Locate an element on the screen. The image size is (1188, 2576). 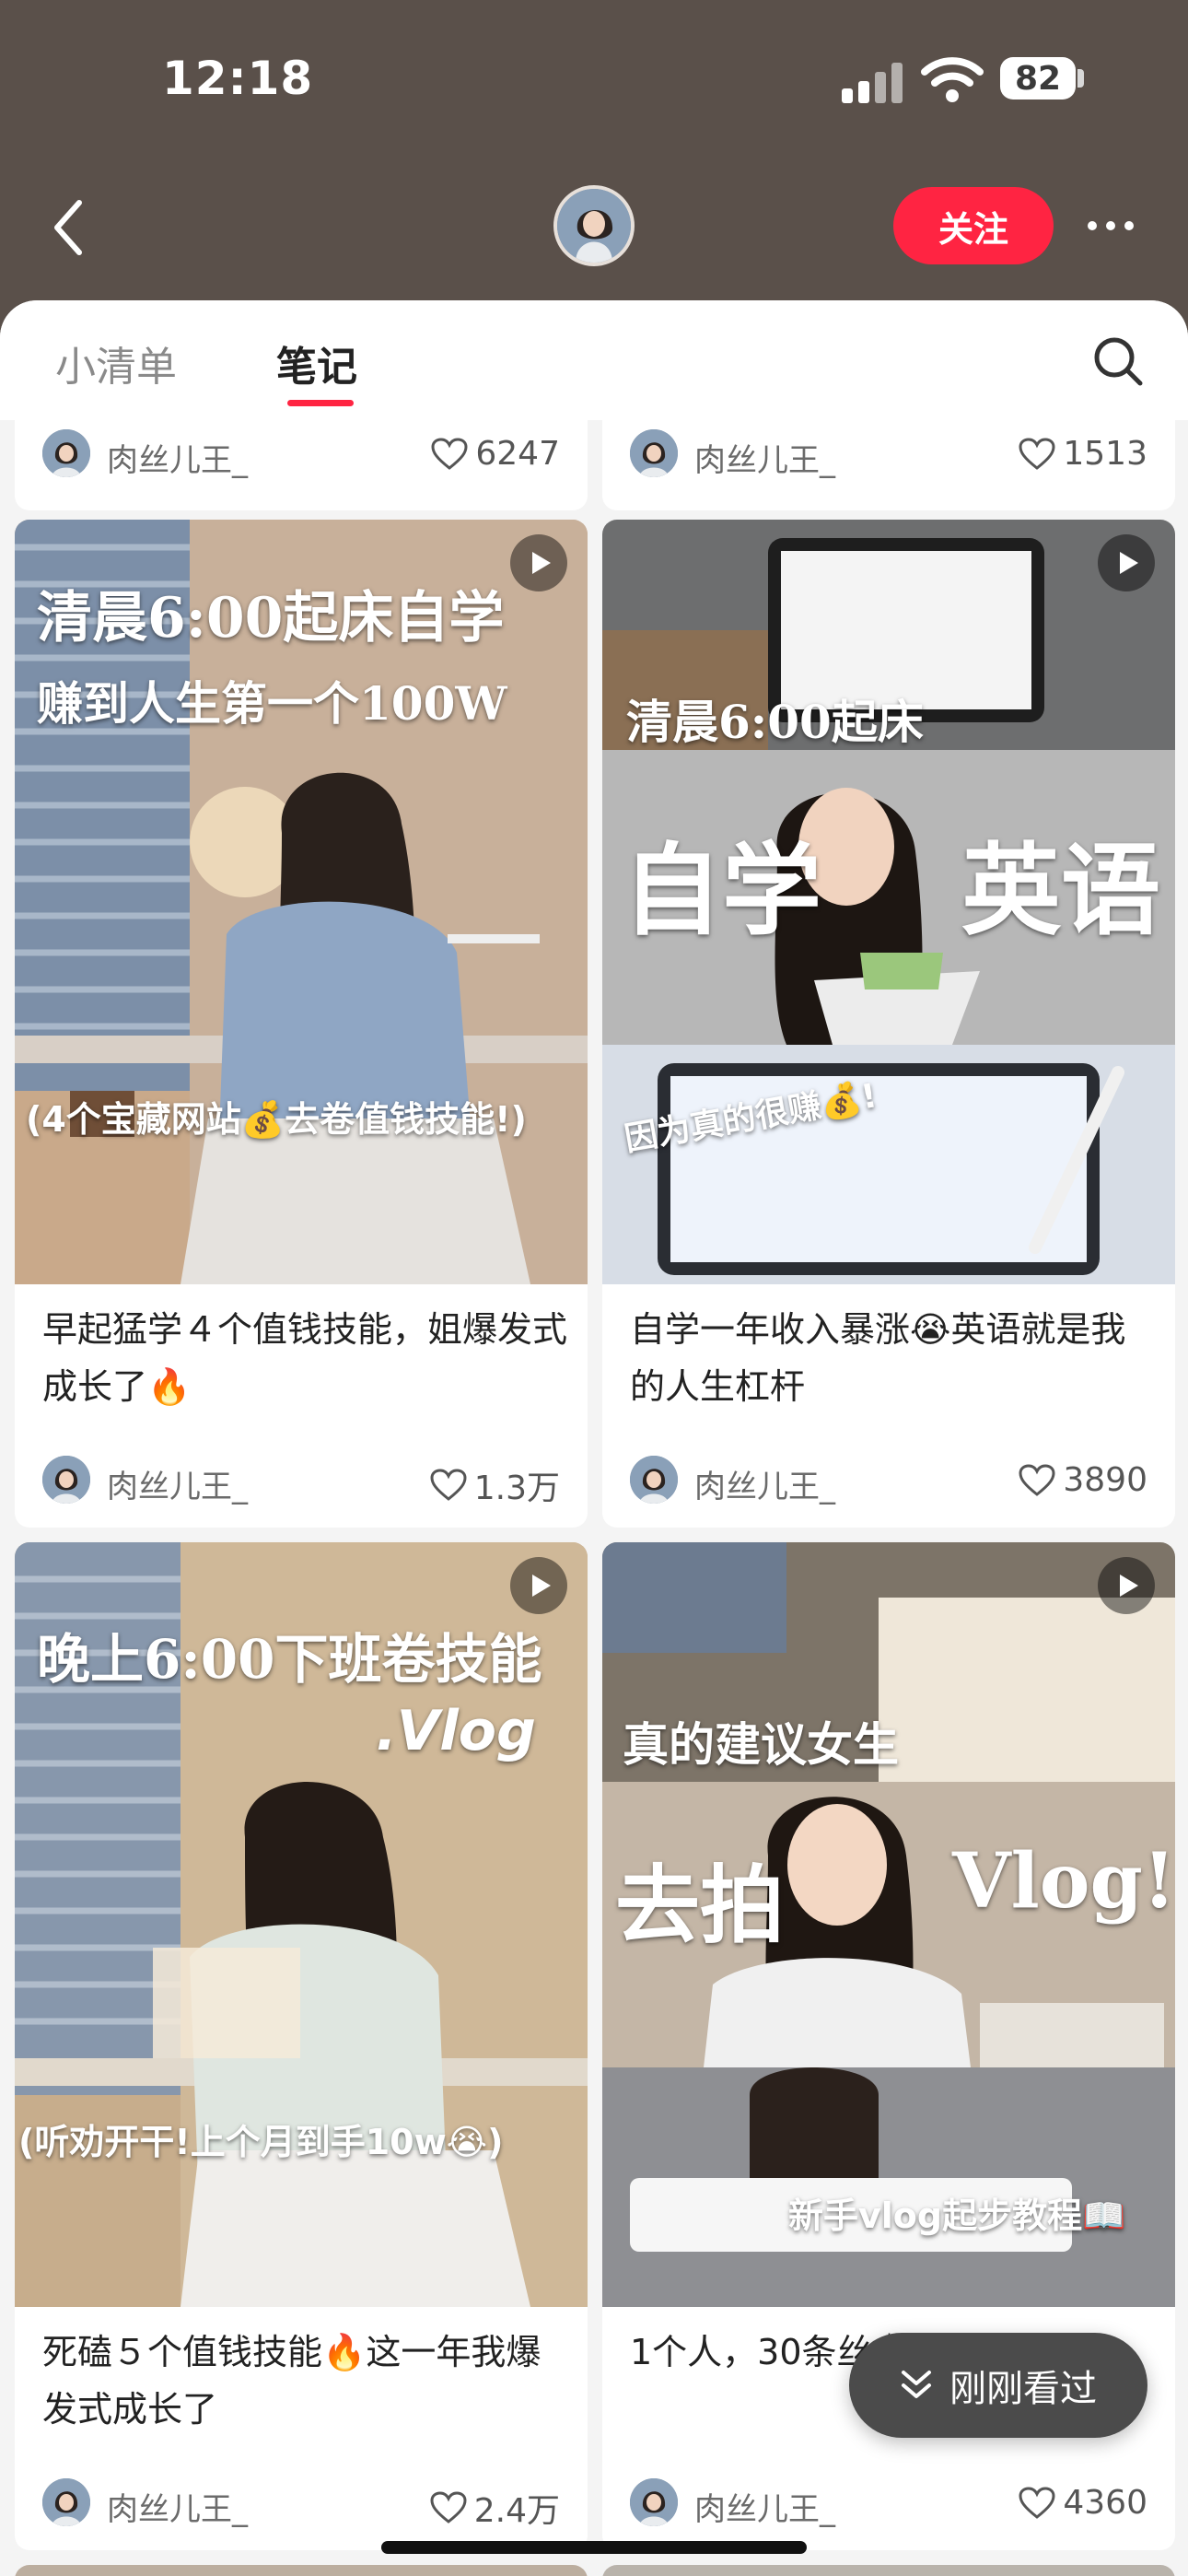
cover-title-right: Vlog! is located at coordinates (1063, 1882).